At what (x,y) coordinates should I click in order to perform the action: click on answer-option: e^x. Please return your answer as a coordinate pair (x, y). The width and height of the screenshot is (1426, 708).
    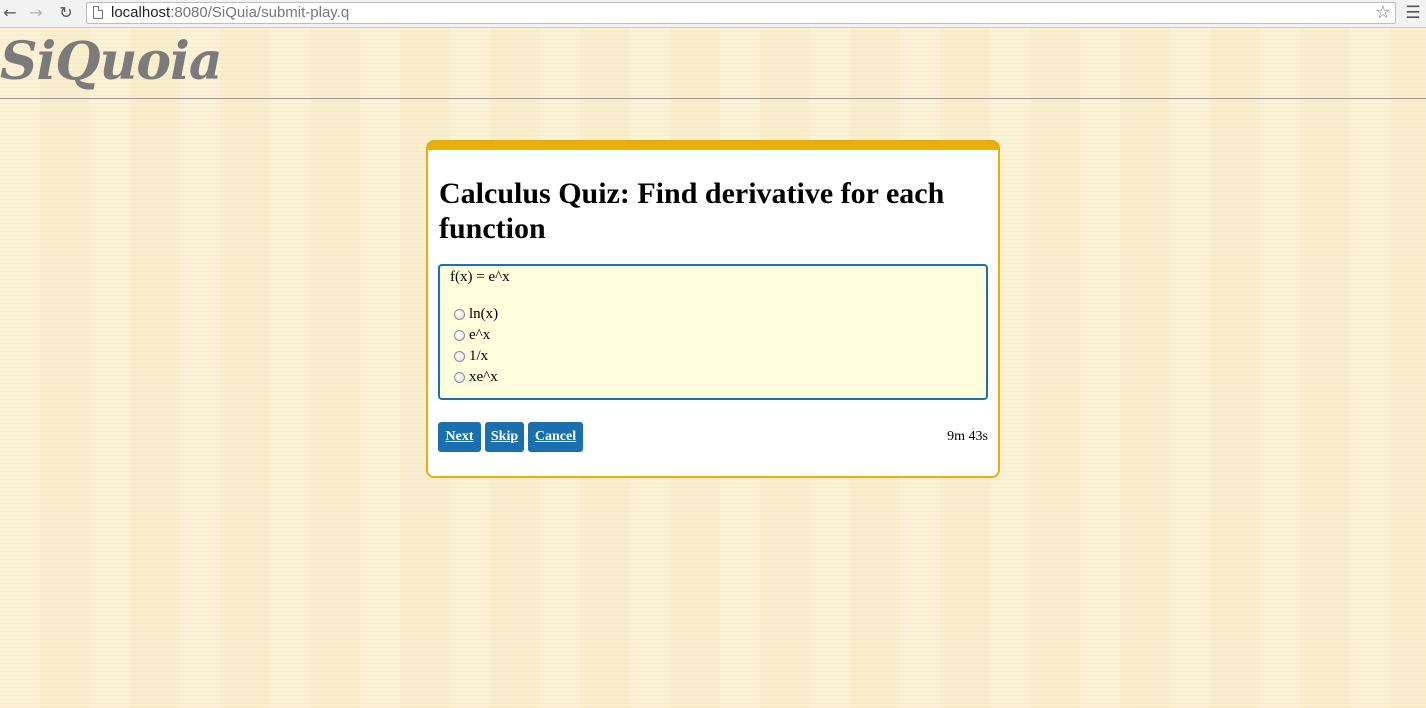
    Looking at the image, I should click on (472, 335).